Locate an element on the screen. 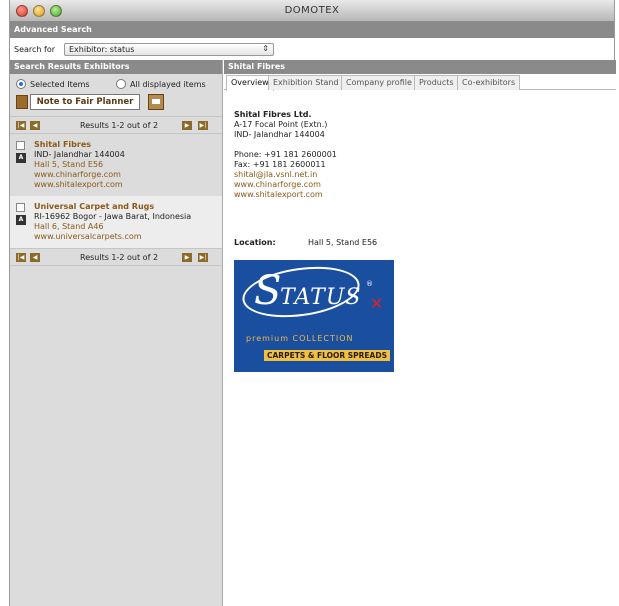  selected-items-label: Selected Items is located at coordinates (60, 84).